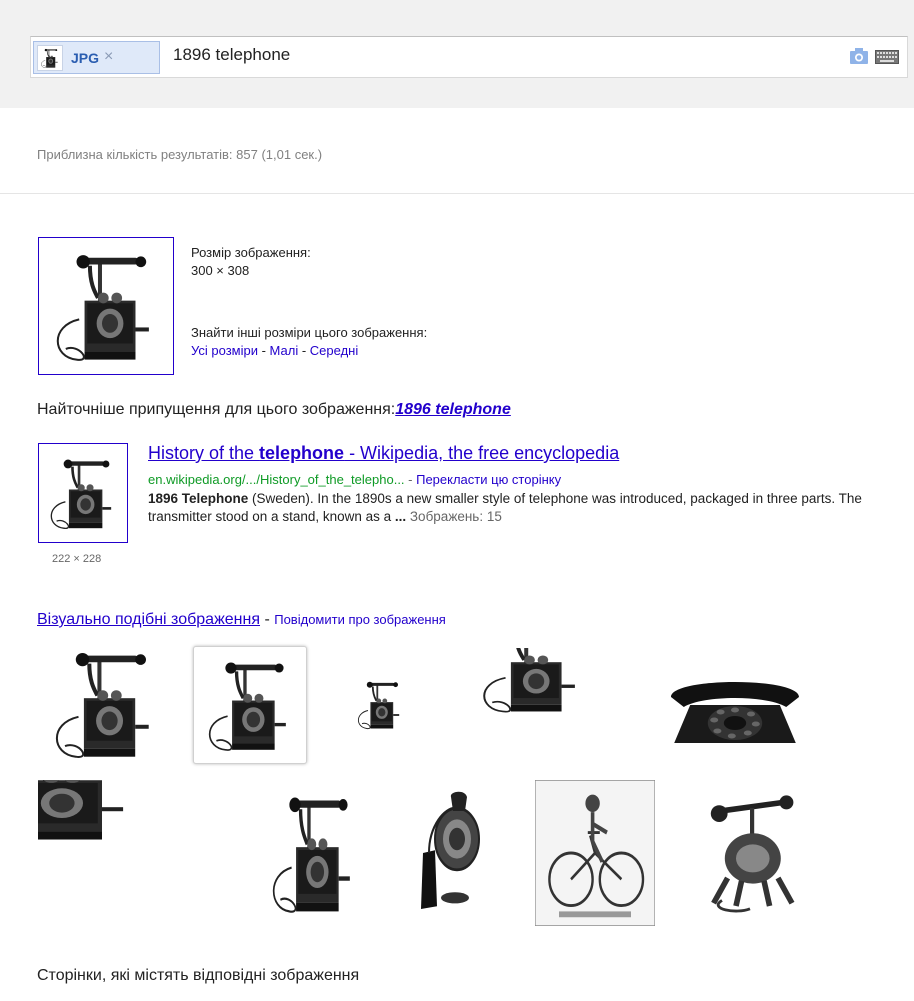 The height and width of the screenshot is (1001, 914). I want to click on best-guess-link: 1896 telephone, so click(453, 409).